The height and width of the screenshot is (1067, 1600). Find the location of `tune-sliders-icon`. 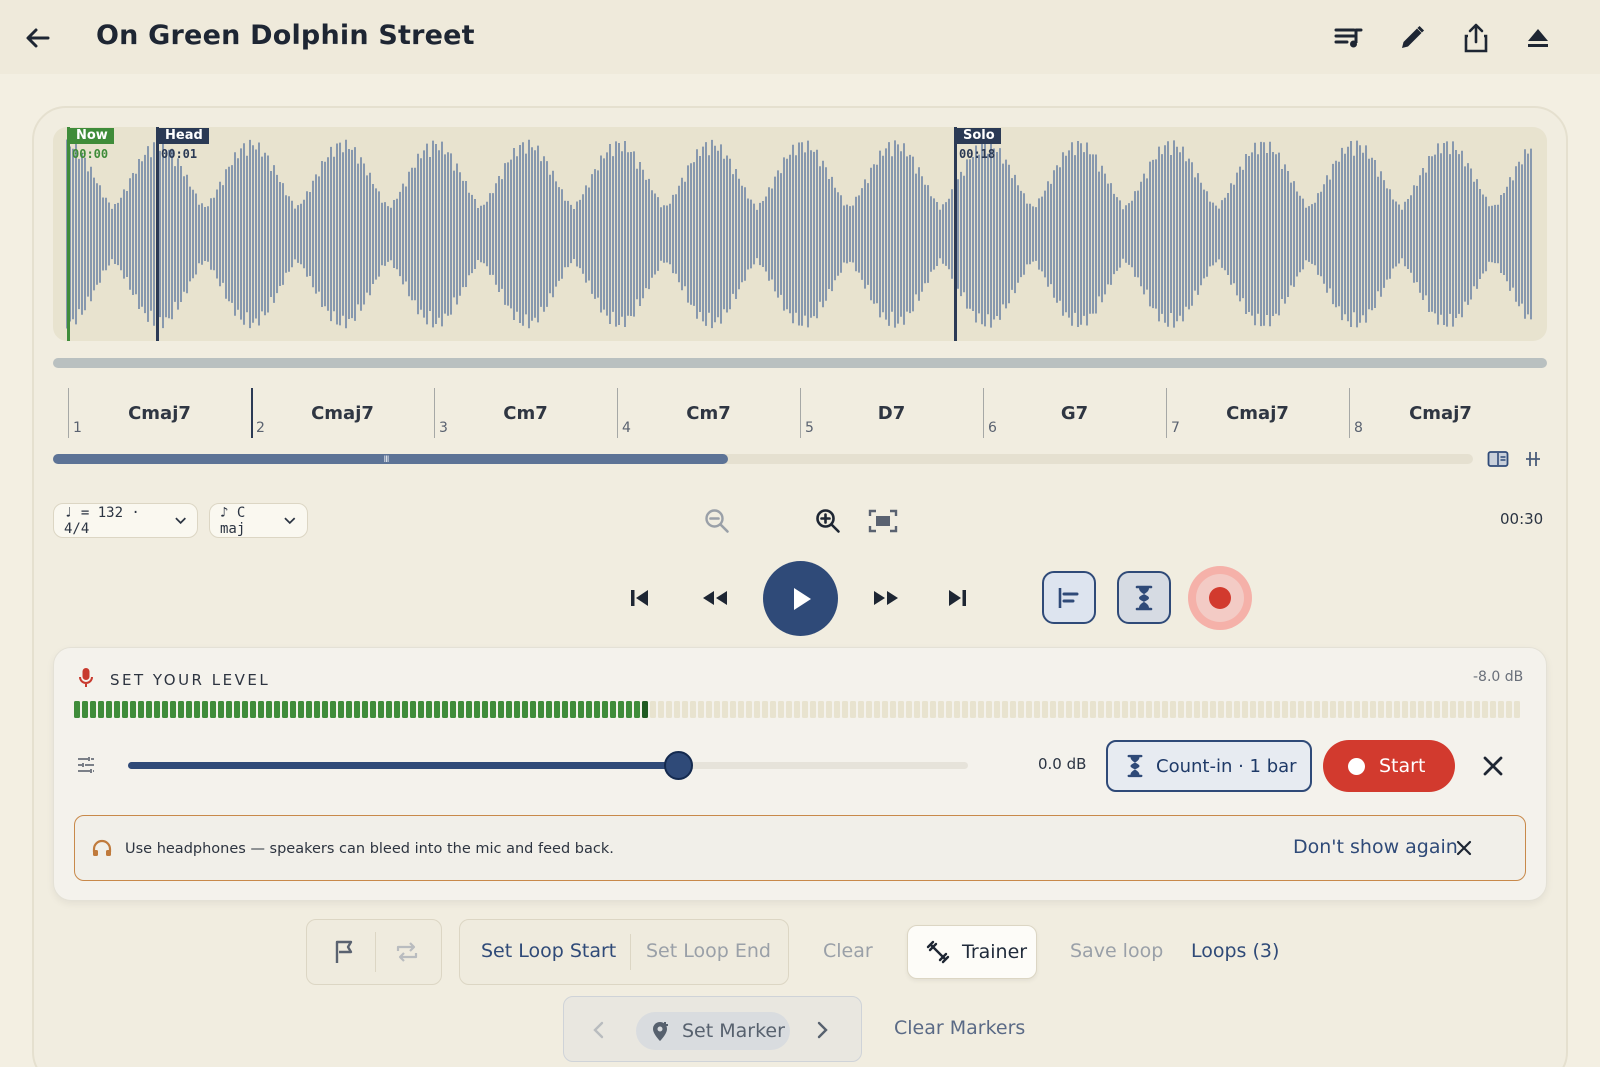

tune-sliders-icon is located at coordinates (86, 765).